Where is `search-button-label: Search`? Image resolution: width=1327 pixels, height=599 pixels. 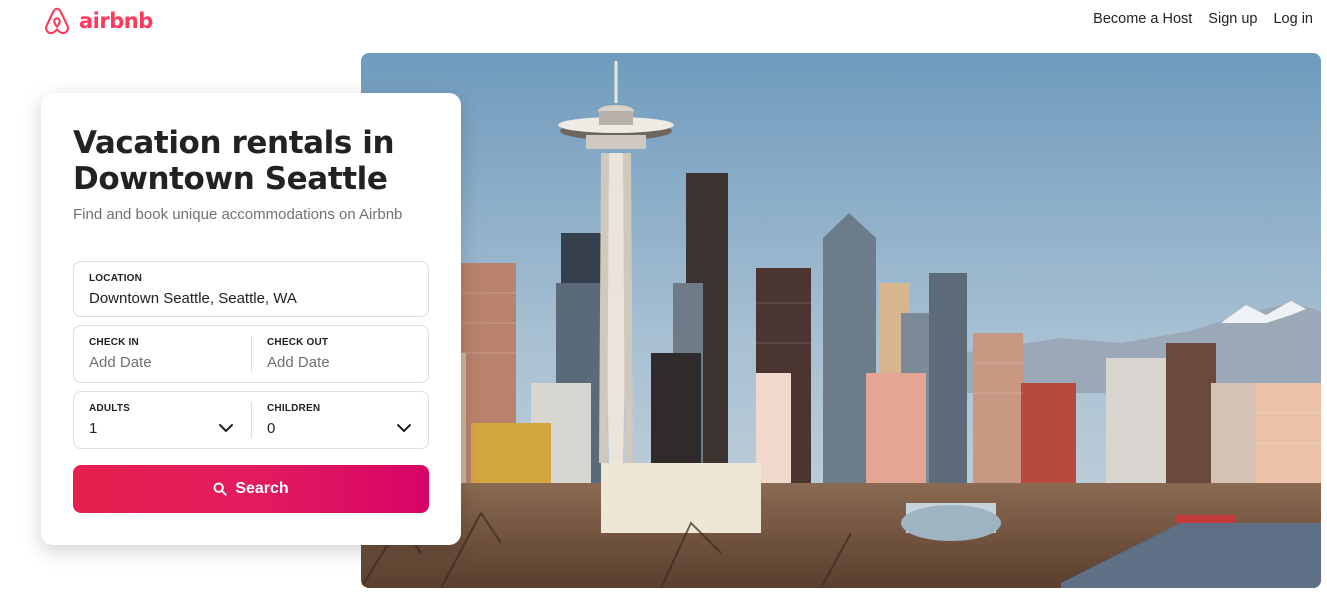
search-button-label: Search is located at coordinates (262, 488).